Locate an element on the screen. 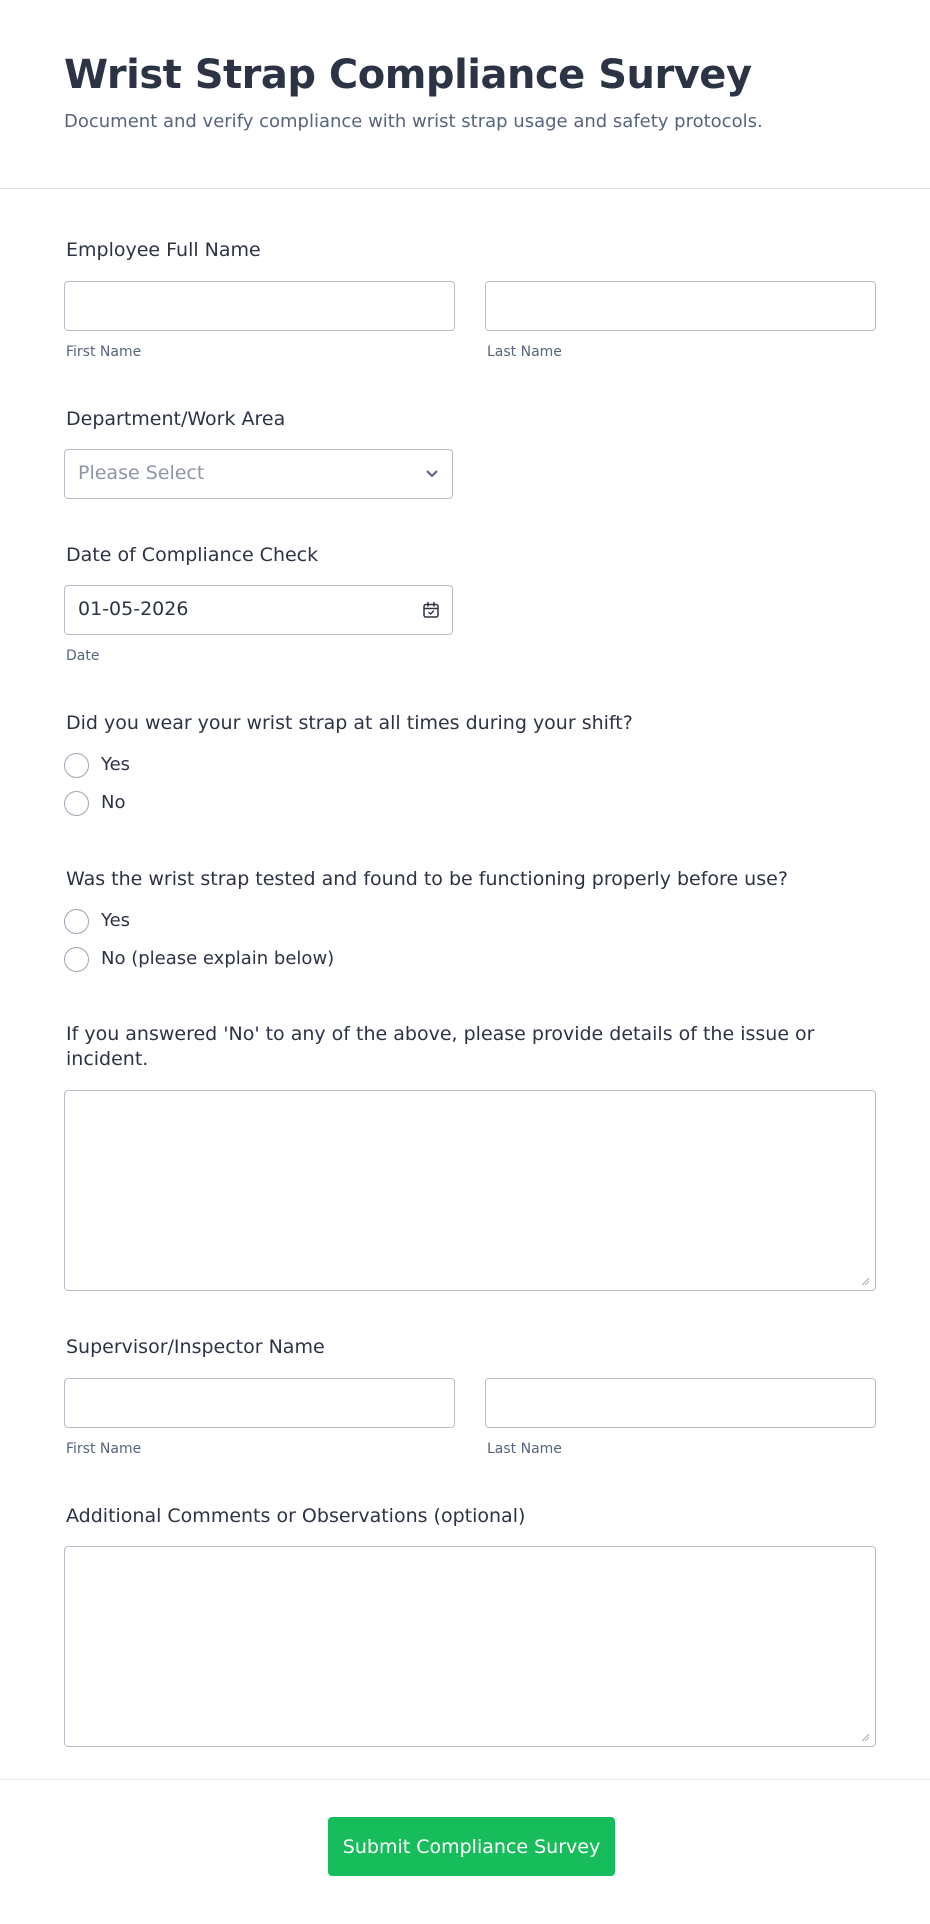  form-title: Wrist Strap Compliance Survey is located at coordinates (408, 75).